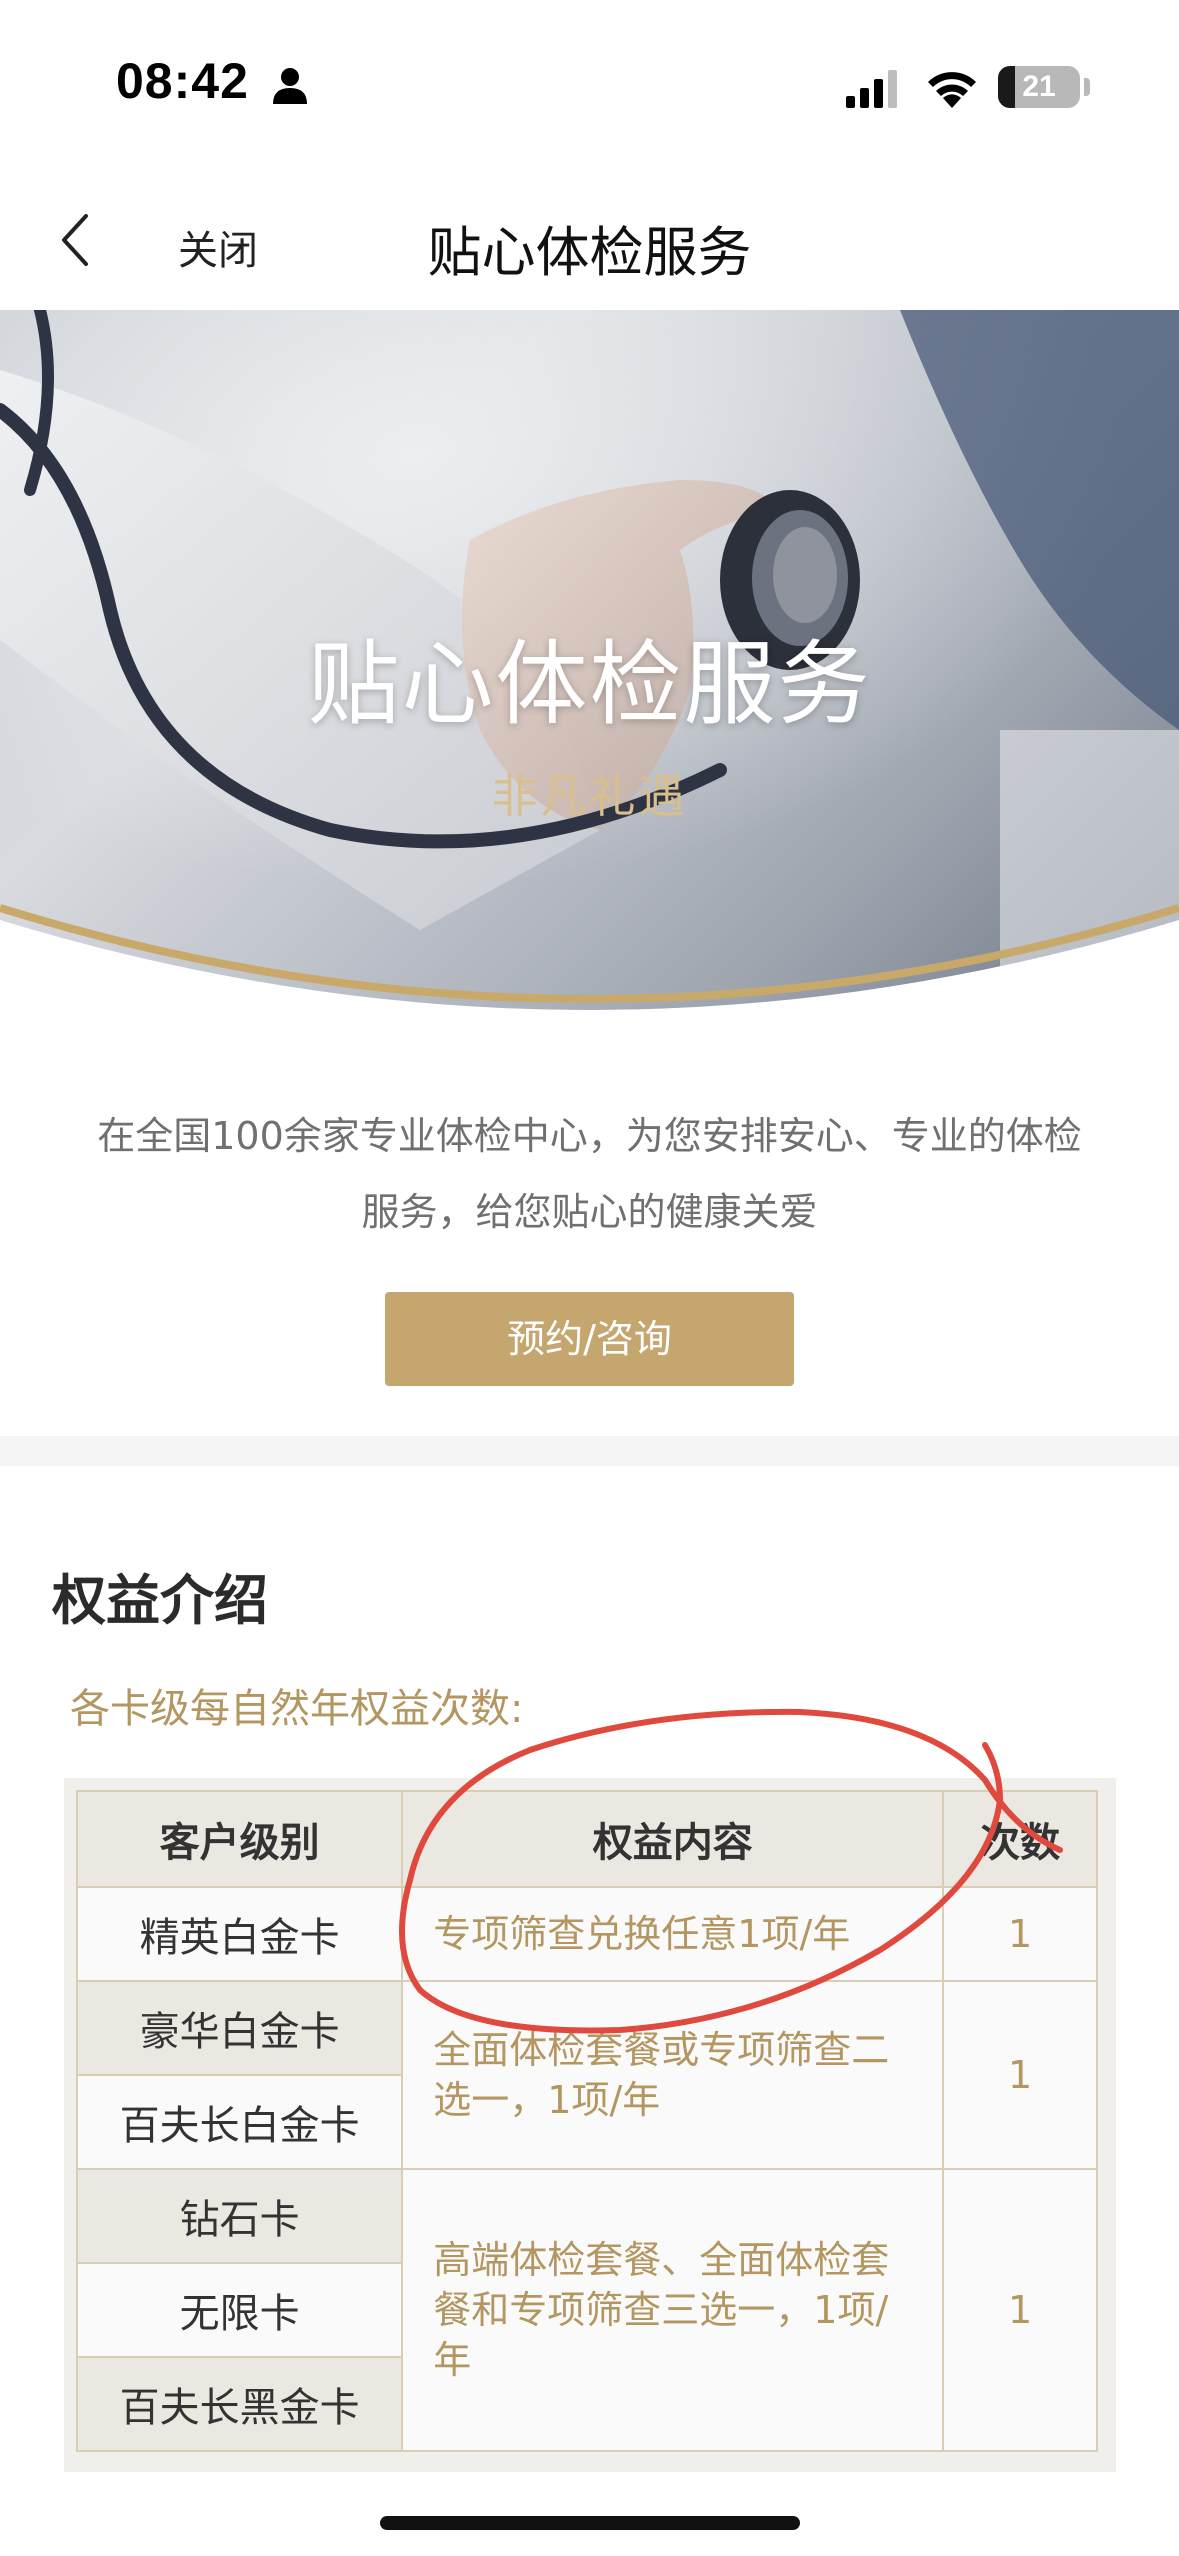 This screenshot has height=2556, width=1179. I want to click on table-header-row: 客户级别 权益内容 次数, so click(586, 1839).